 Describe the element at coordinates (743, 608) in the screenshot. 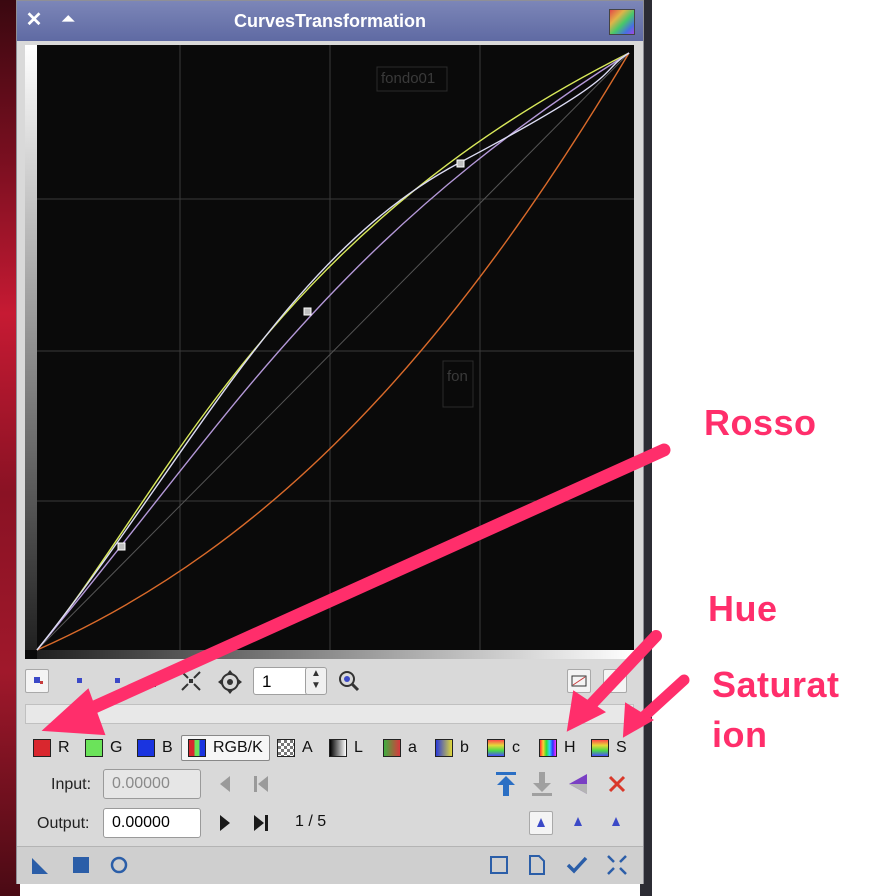

I see `annotation-hue: Hue` at that location.